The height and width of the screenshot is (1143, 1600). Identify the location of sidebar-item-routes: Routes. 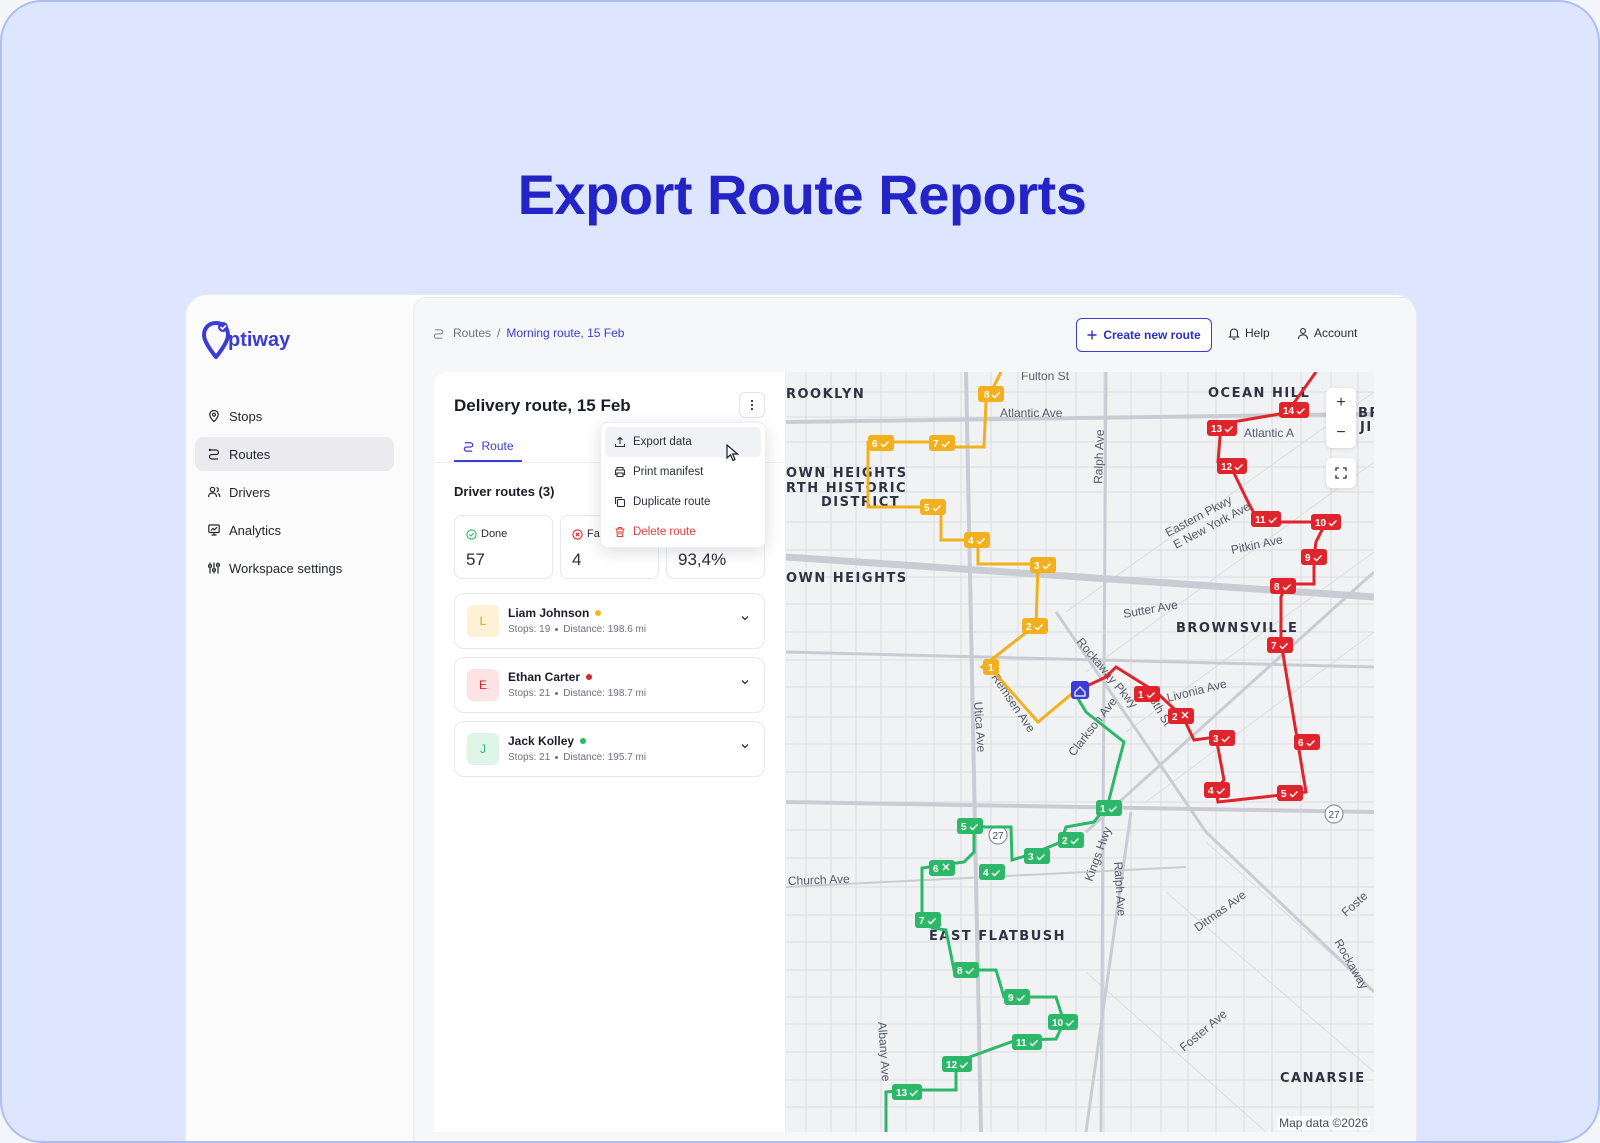
(294, 454).